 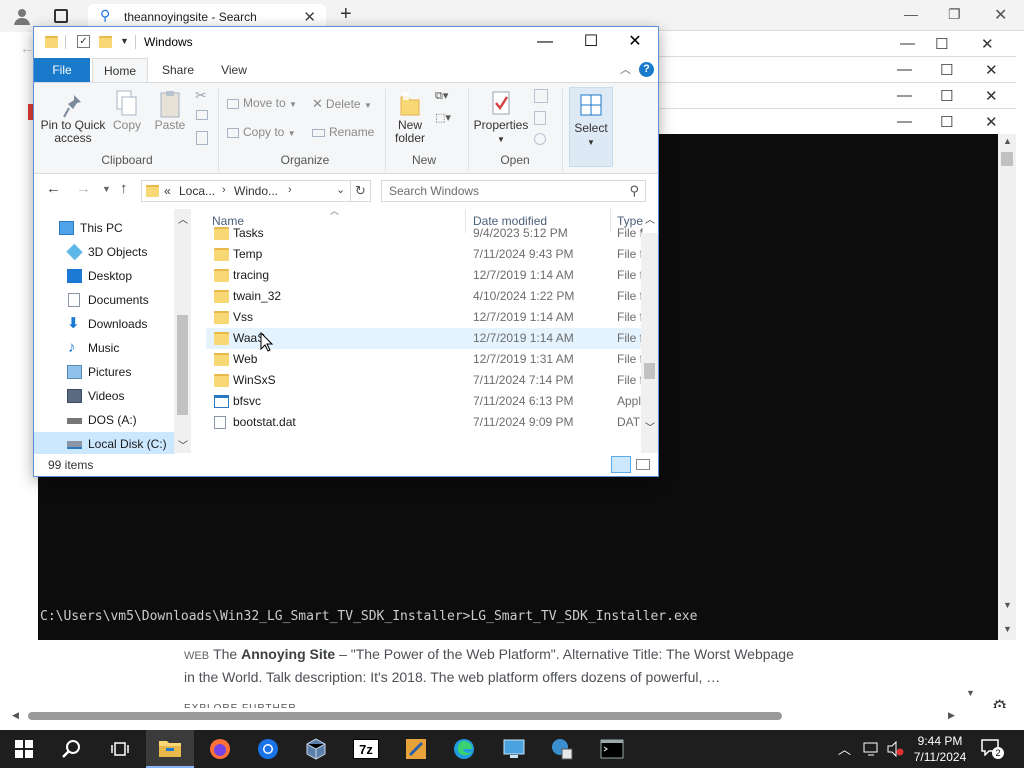 What do you see at coordinates (591, 127) in the screenshot?
I see `select-button: Select ▼` at bounding box center [591, 127].